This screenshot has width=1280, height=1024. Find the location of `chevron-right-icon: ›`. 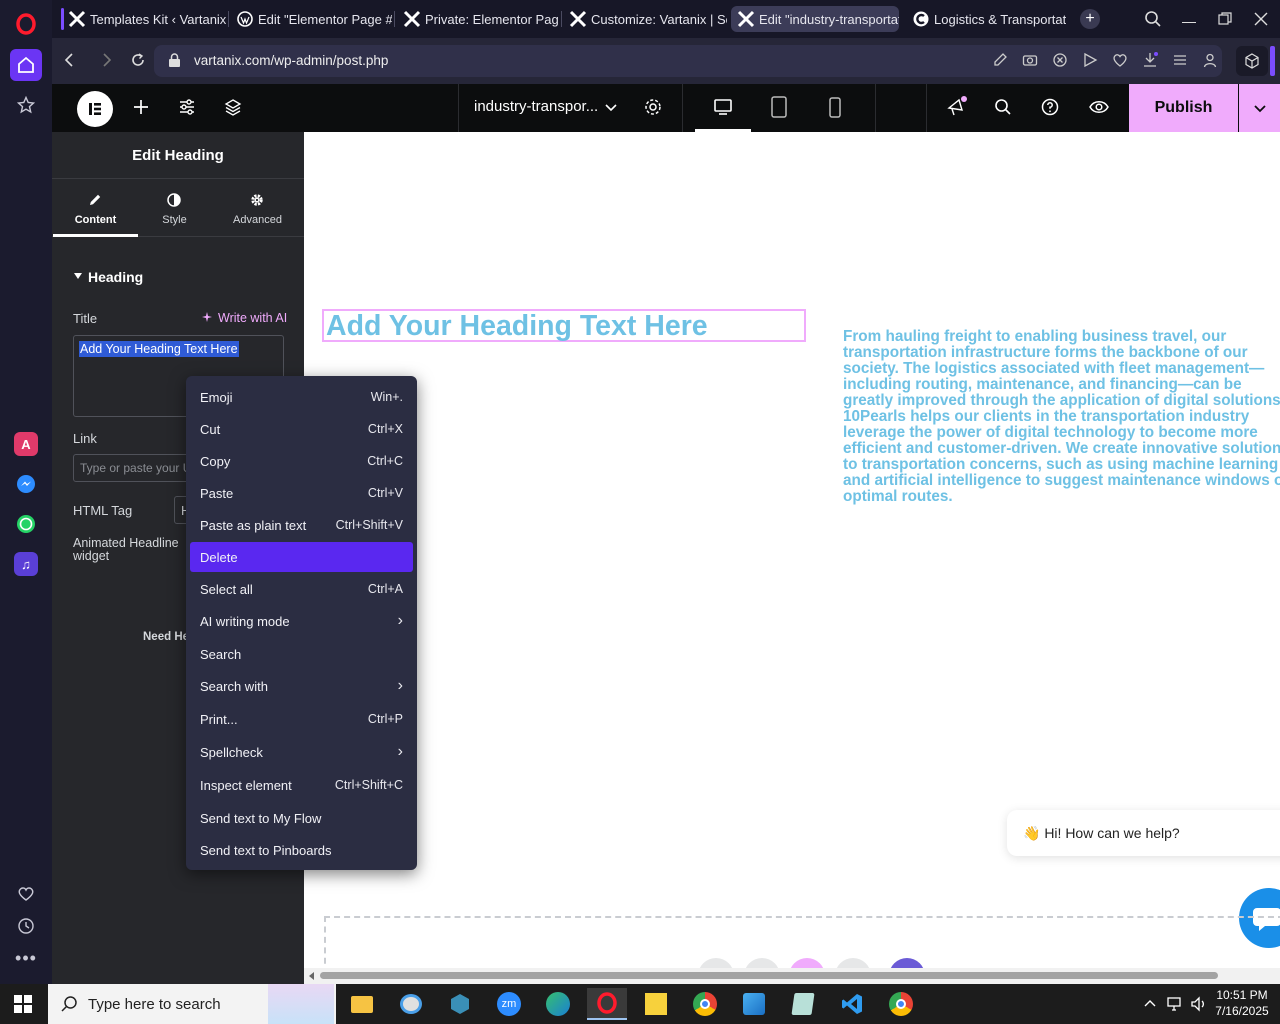

chevron-right-icon: › is located at coordinates (400, 751).